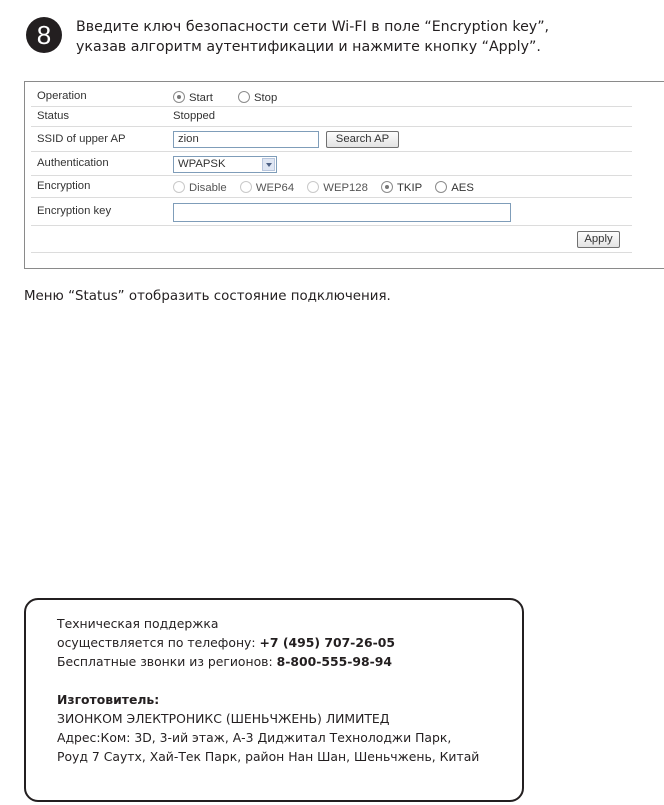 This screenshot has width=664, height=805. I want to click on authentication-label: Authentication, so click(73, 163).